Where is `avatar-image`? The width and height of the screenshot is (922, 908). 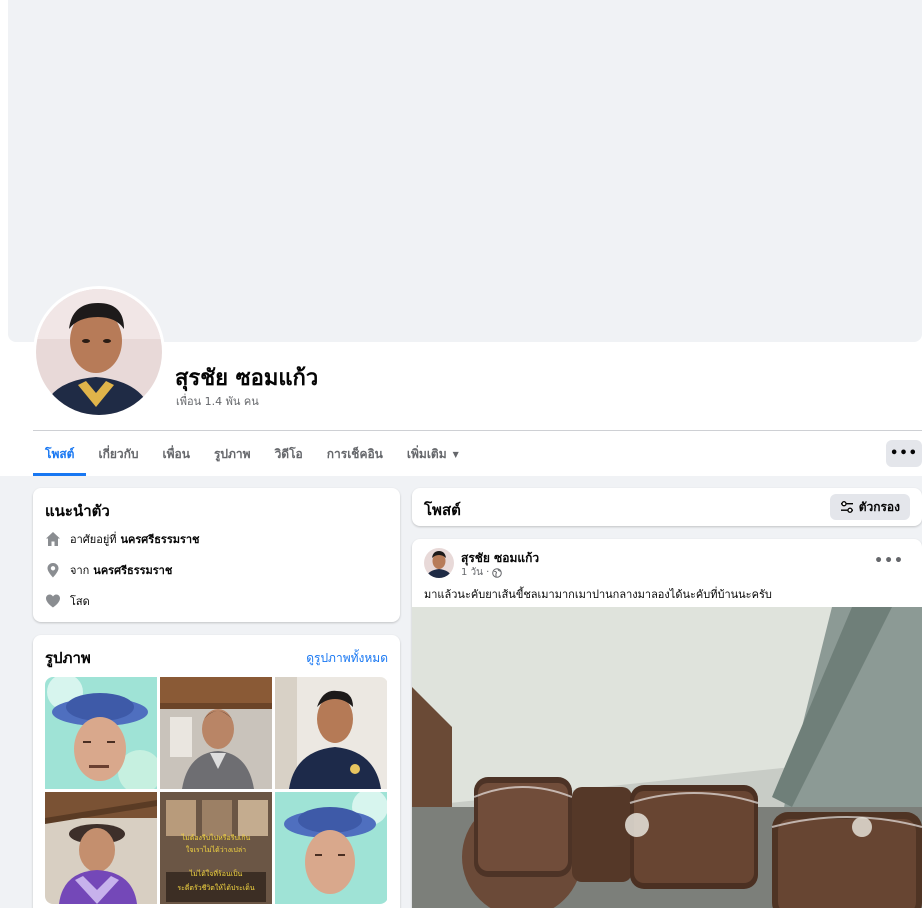
avatar-image is located at coordinates (439, 563).